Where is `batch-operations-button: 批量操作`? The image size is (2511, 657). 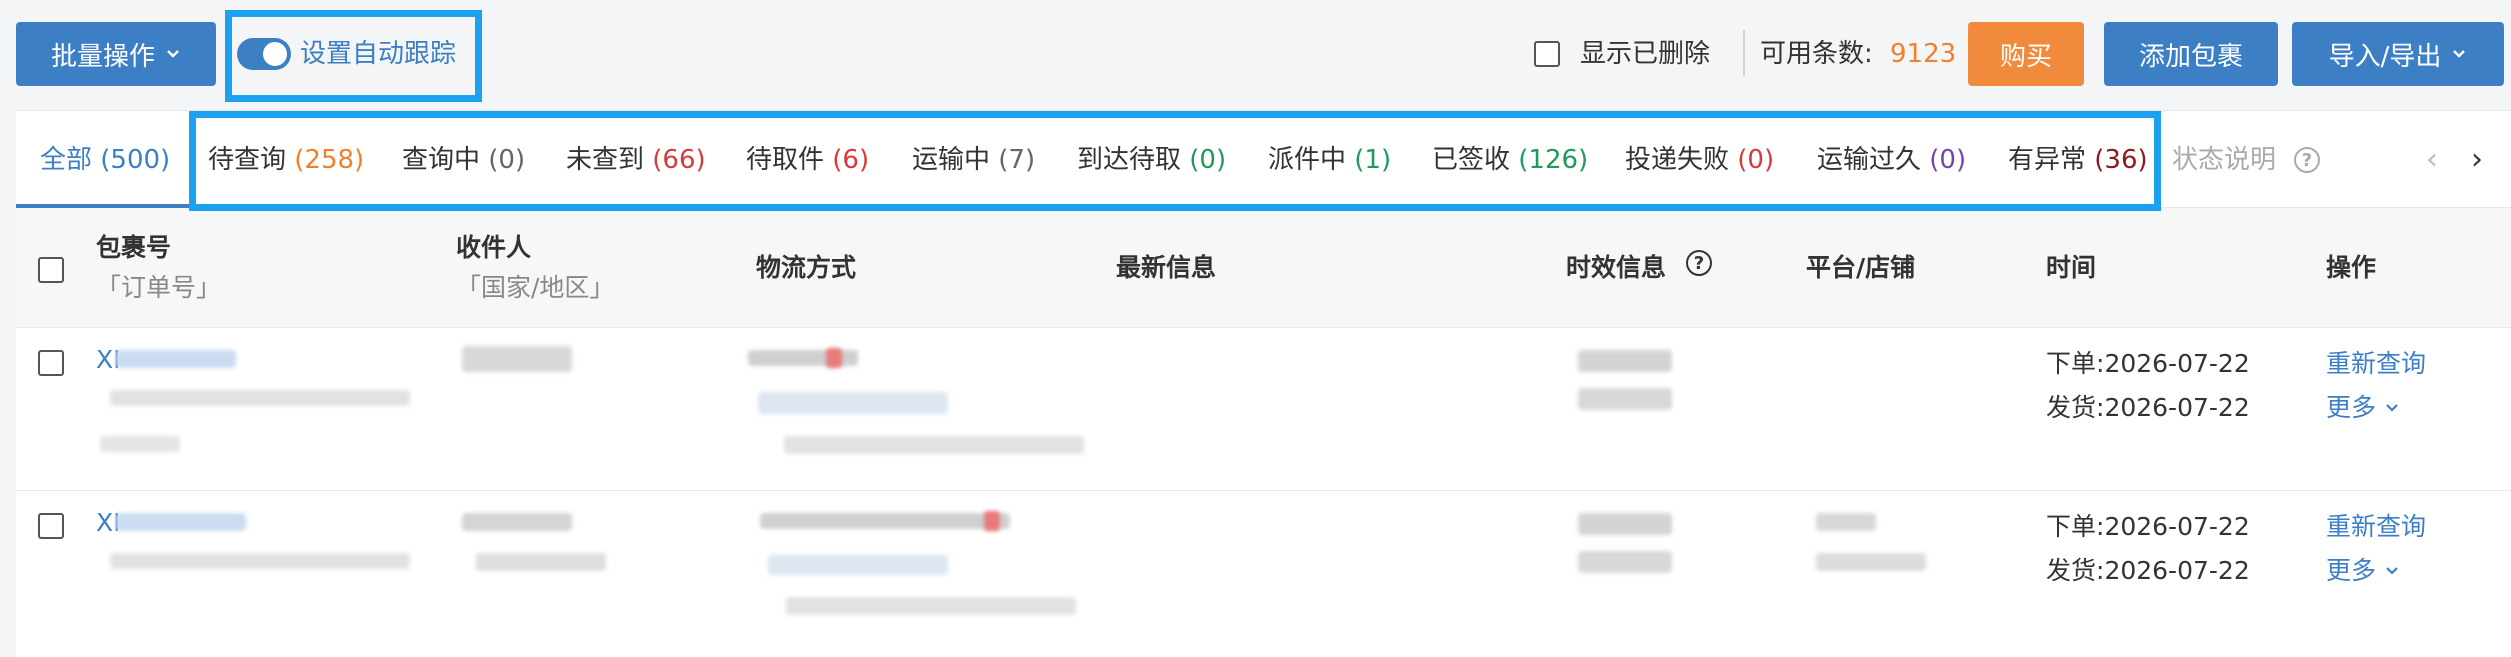 batch-operations-button: 批量操作 is located at coordinates (116, 54).